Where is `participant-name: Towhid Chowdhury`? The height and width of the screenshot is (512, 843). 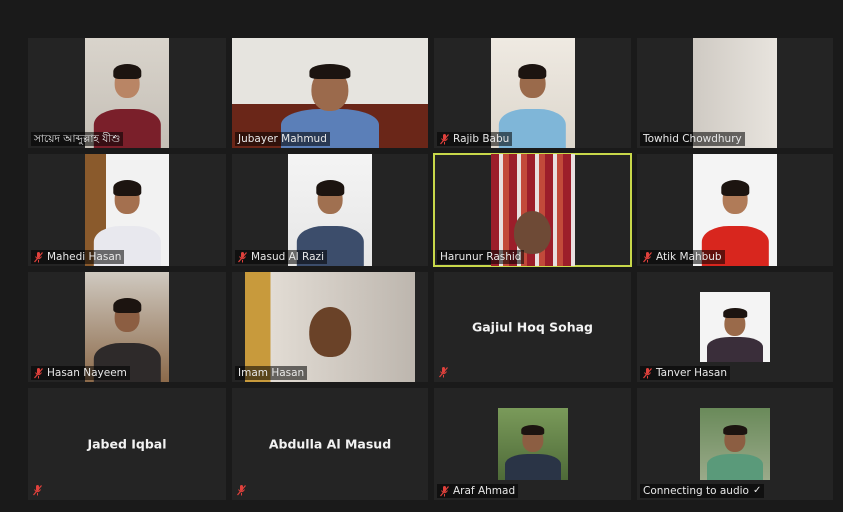
participant-name: Towhid Chowdhury is located at coordinates (692, 139).